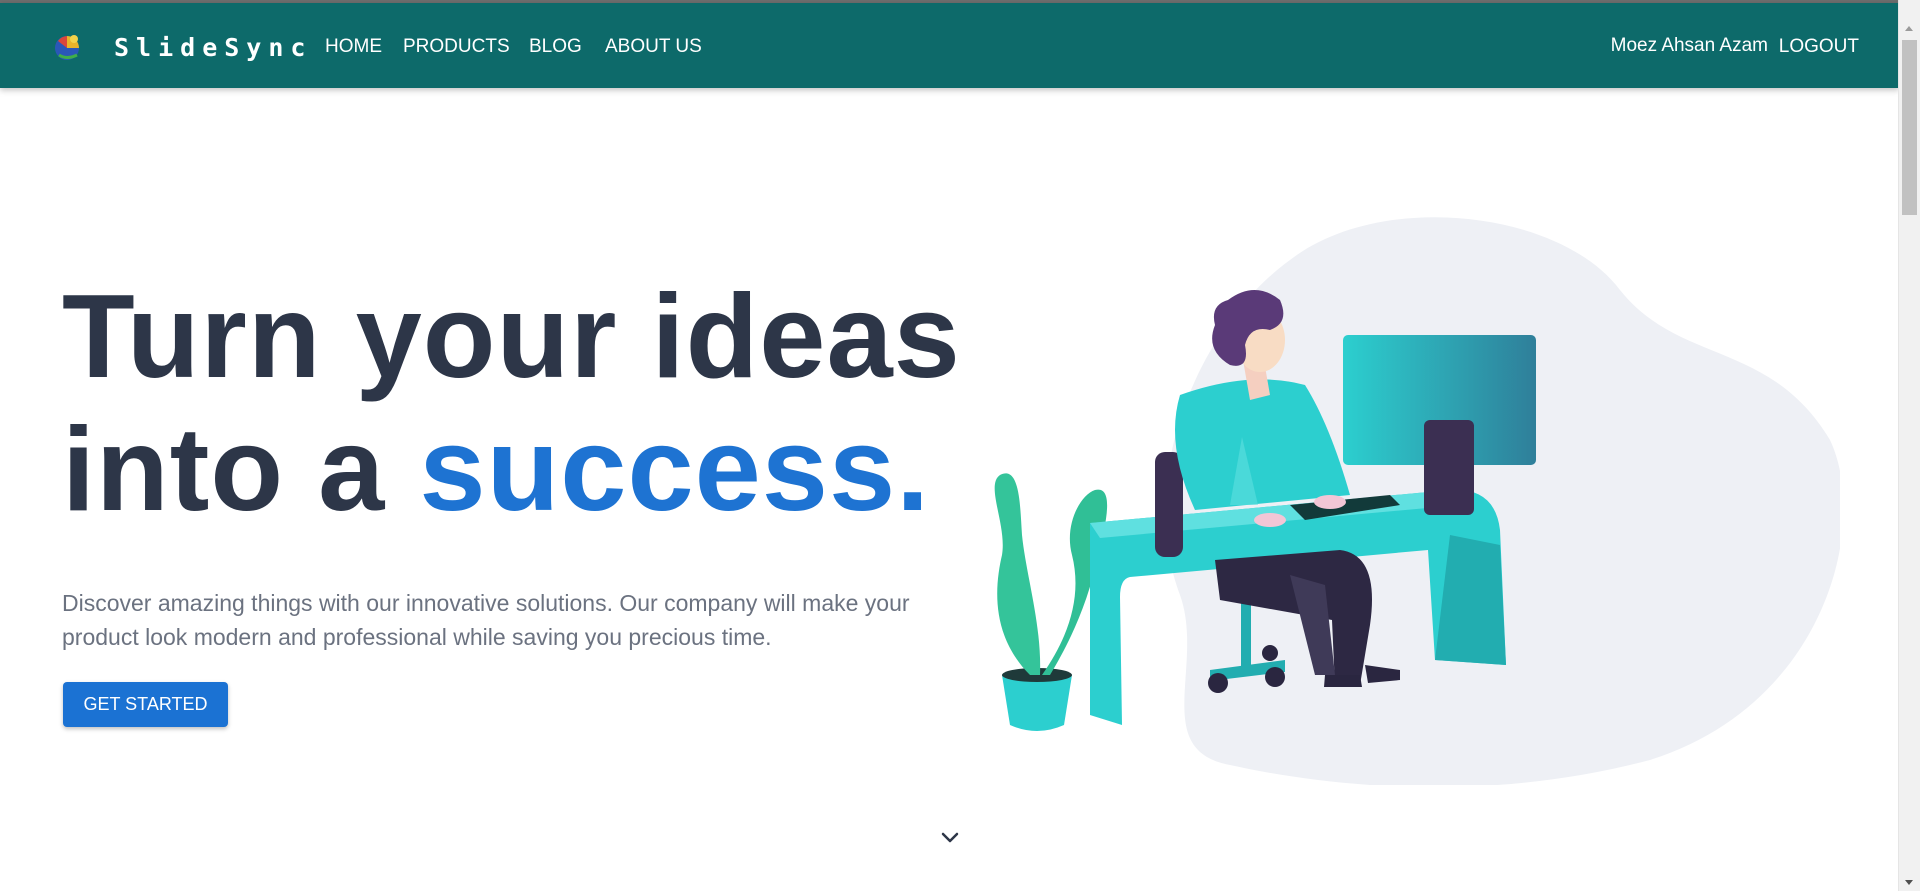 The height and width of the screenshot is (891, 1920). What do you see at coordinates (1819, 47) in the screenshot?
I see `logout-button: LOGOUT` at bounding box center [1819, 47].